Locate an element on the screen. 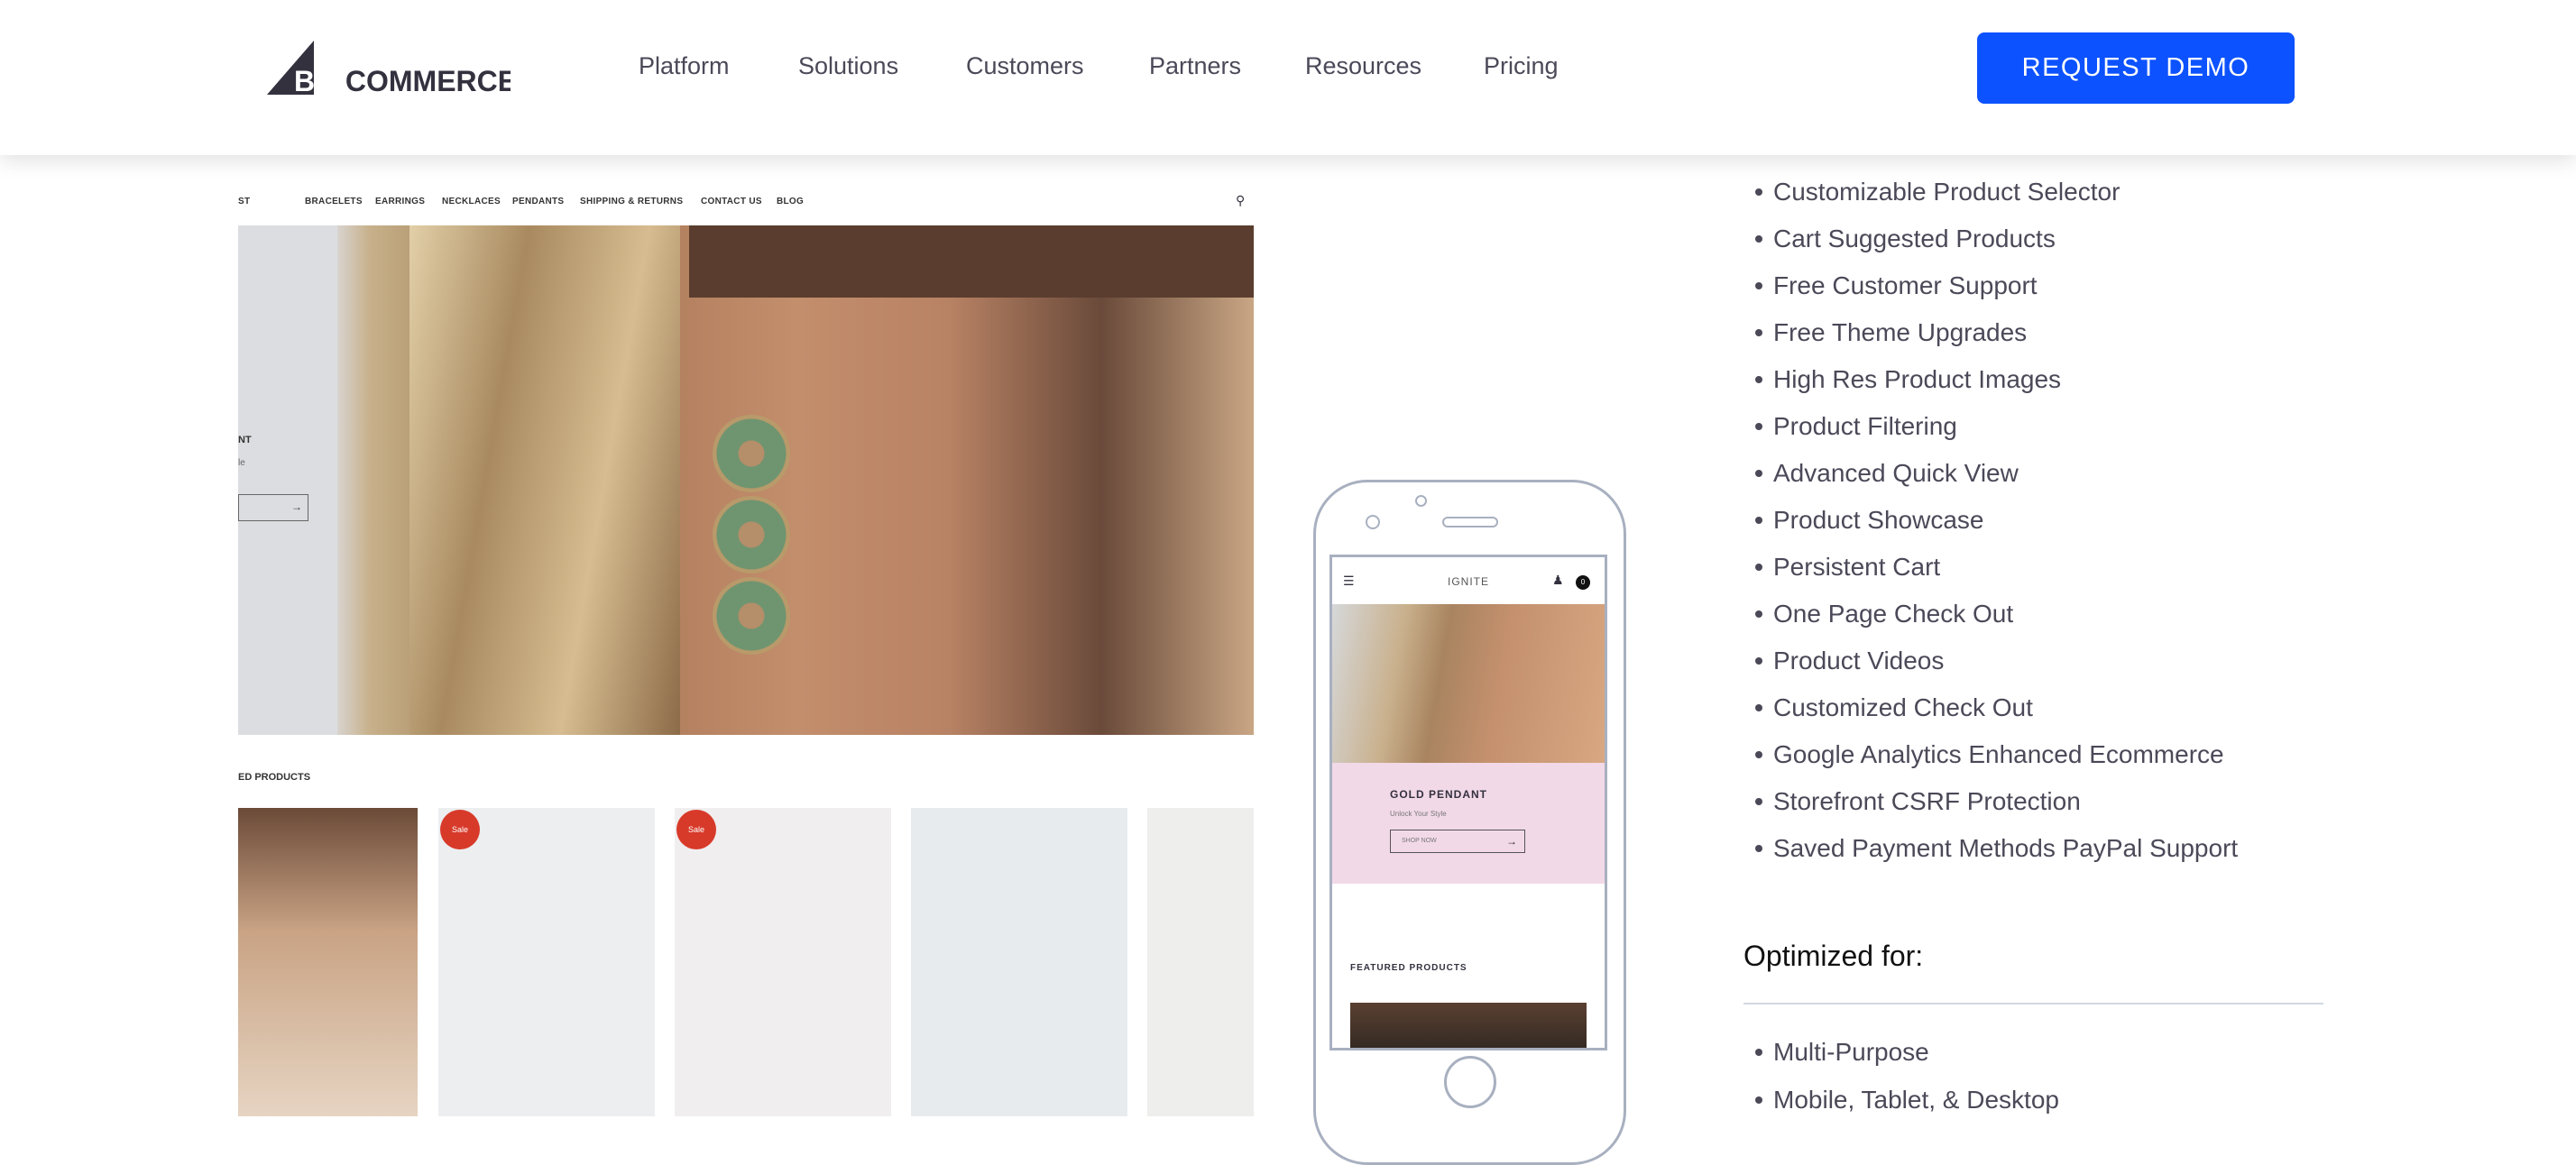 This screenshot has width=2576, height=1165. phone-camera-icon is located at coordinates (1421, 501).